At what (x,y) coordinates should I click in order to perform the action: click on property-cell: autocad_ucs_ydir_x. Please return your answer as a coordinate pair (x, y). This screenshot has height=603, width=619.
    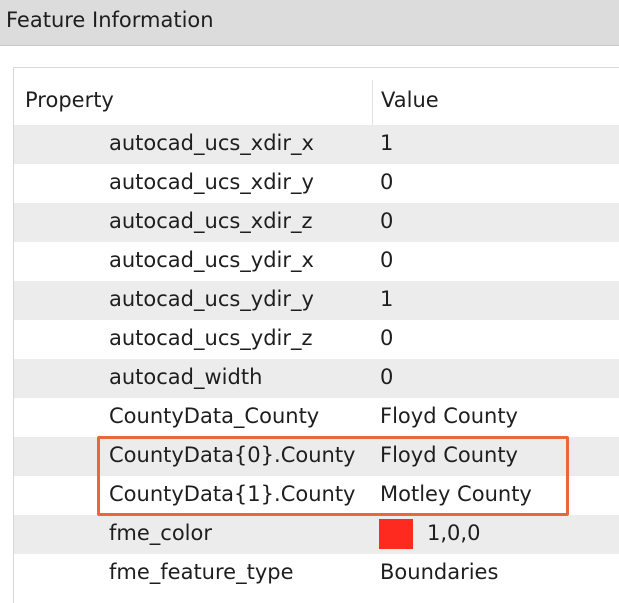
    Looking at the image, I should click on (211, 260).